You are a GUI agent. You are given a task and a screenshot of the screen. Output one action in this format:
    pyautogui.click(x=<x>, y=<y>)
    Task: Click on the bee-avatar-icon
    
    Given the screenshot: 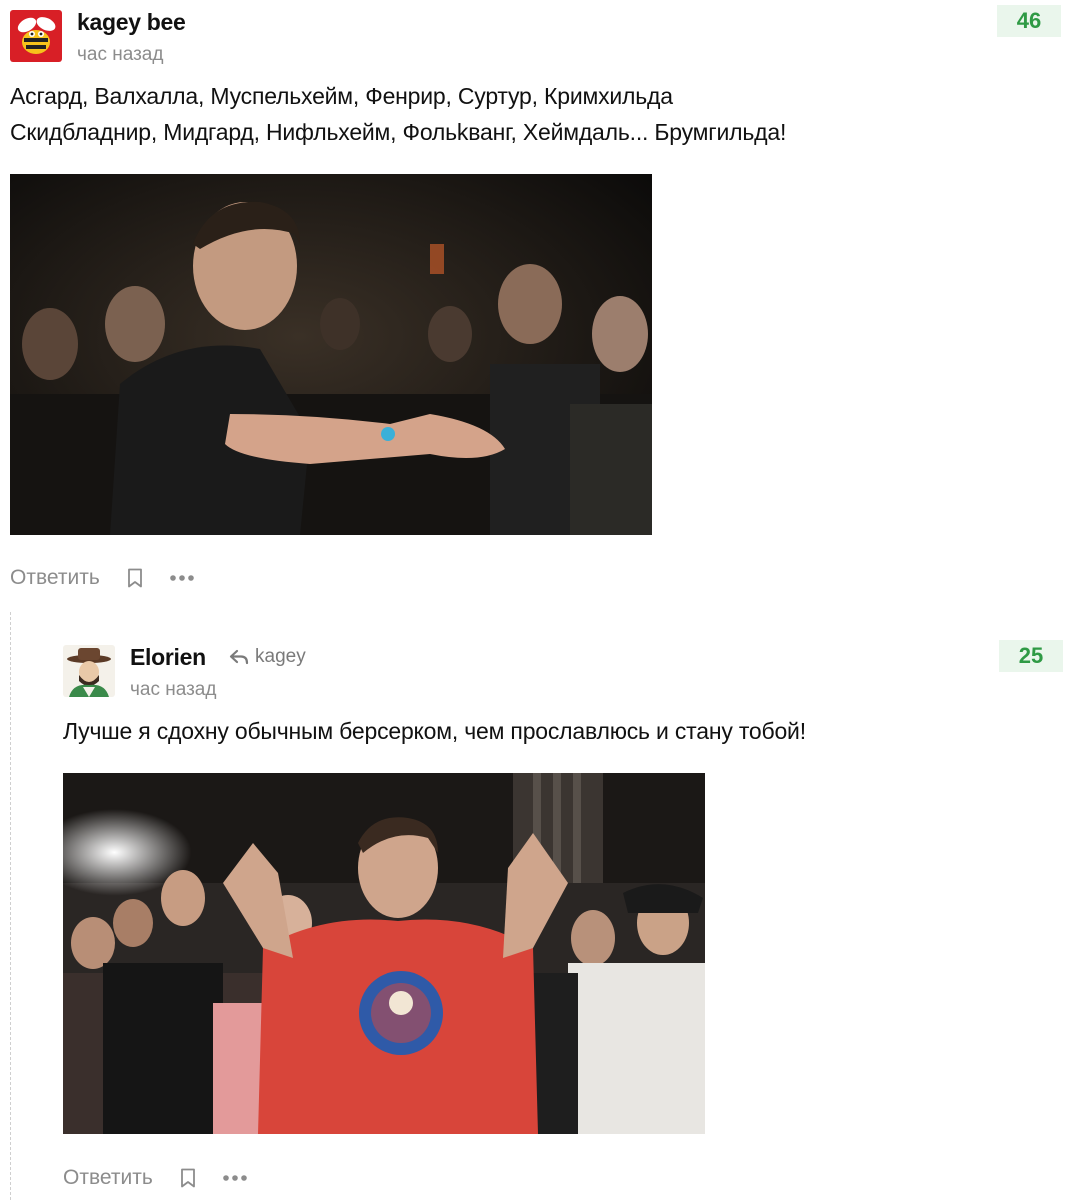 What is the action you would take?
    pyautogui.click(x=36, y=36)
    